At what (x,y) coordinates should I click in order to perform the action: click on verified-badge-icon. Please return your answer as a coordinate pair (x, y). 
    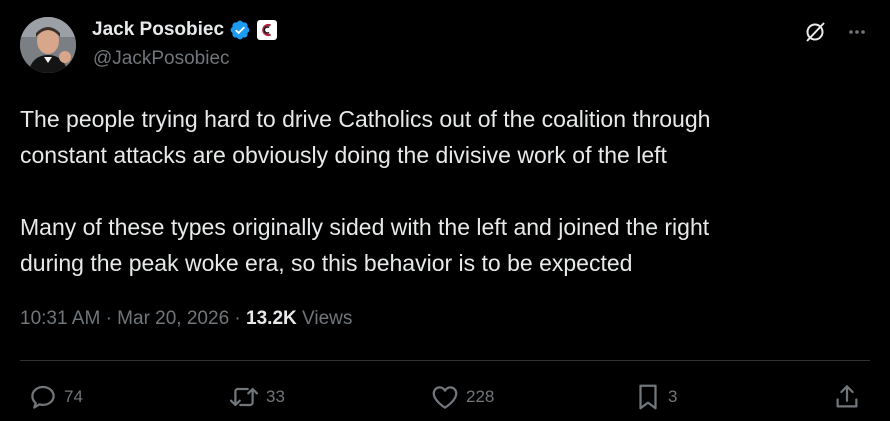
    Looking at the image, I should click on (240, 30).